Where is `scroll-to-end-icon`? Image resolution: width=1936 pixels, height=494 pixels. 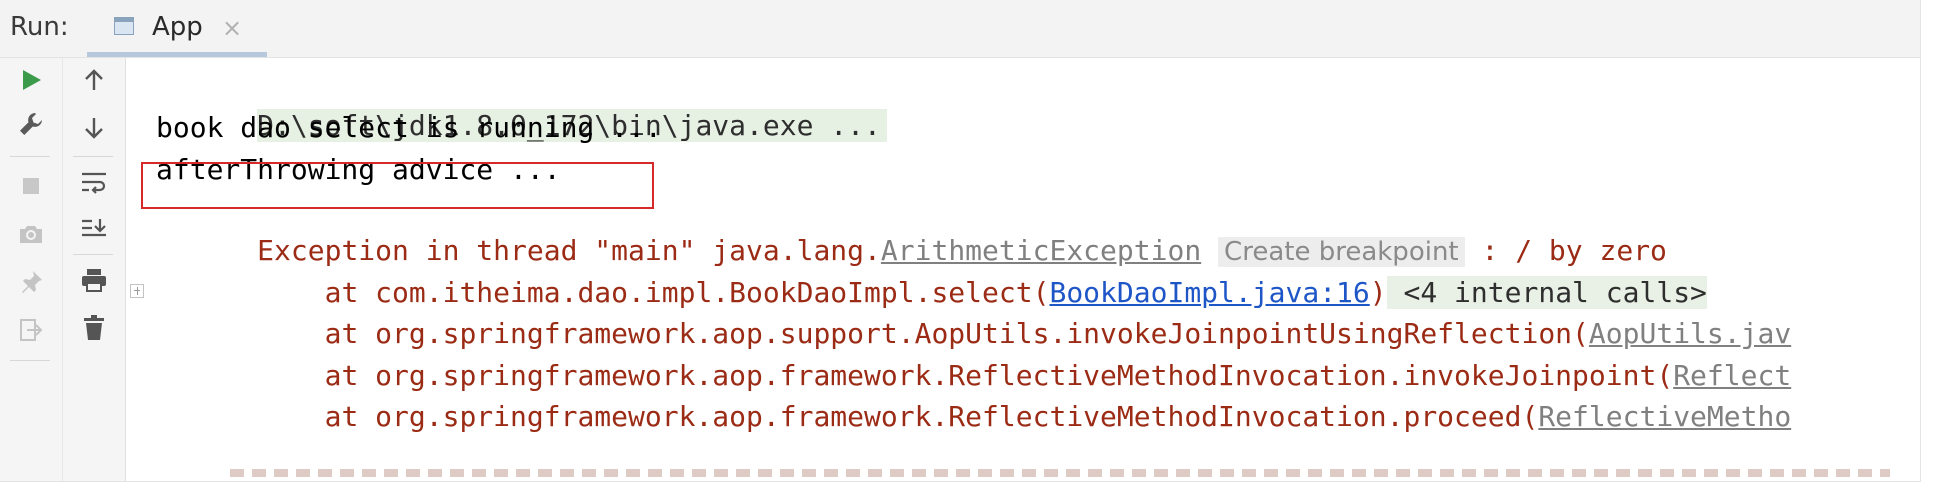 scroll-to-end-icon is located at coordinates (94, 228).